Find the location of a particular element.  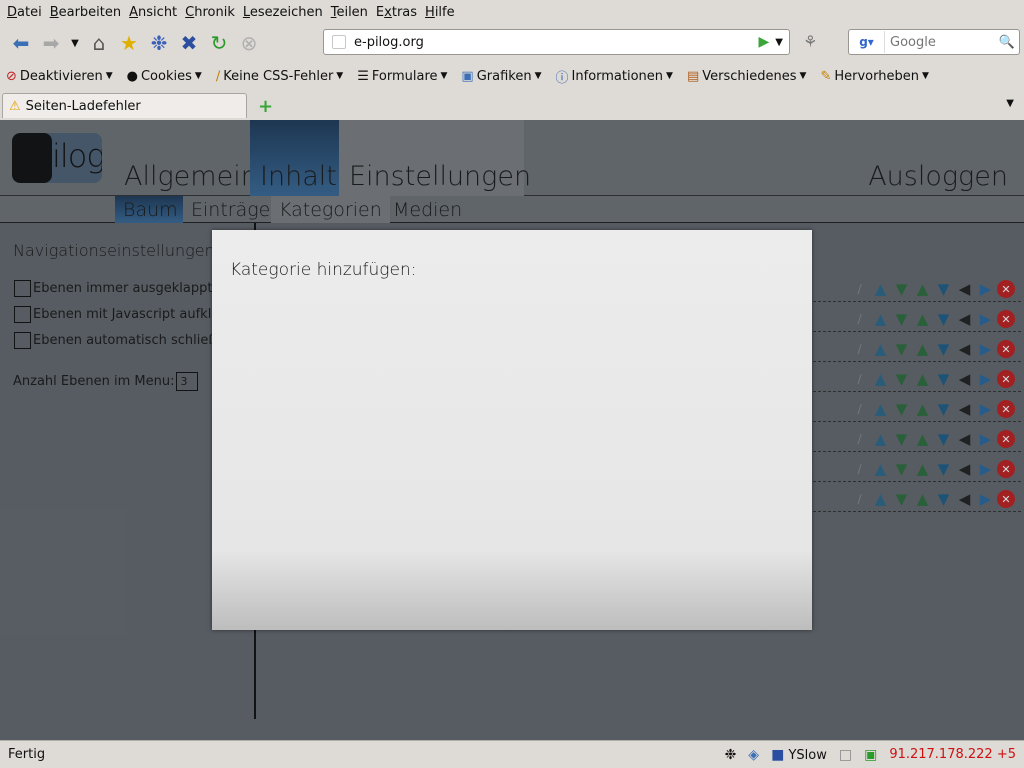

dev-menu-grafiken: ▣ Grafiken ▼ is located at coordinates (501, 76).